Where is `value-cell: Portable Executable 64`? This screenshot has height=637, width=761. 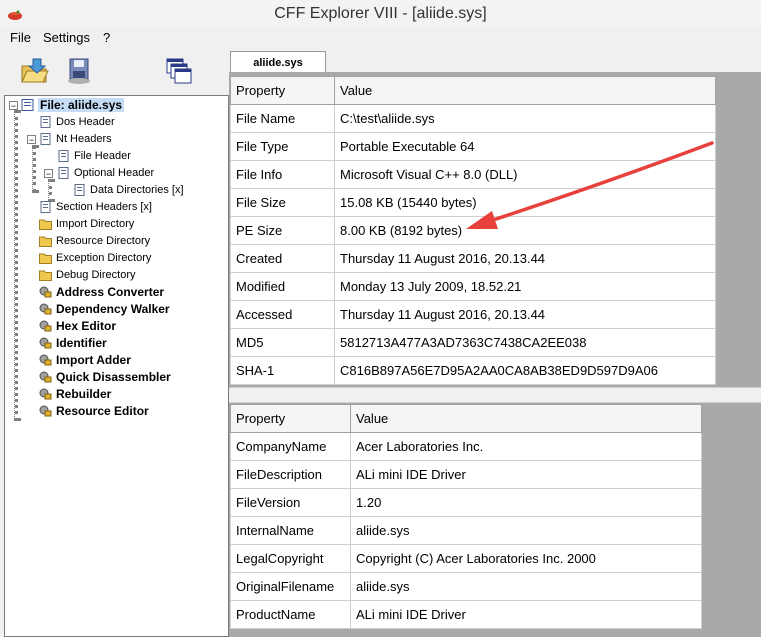
value-cell: Portable Executable 64 is located at coordinates (525, 146).